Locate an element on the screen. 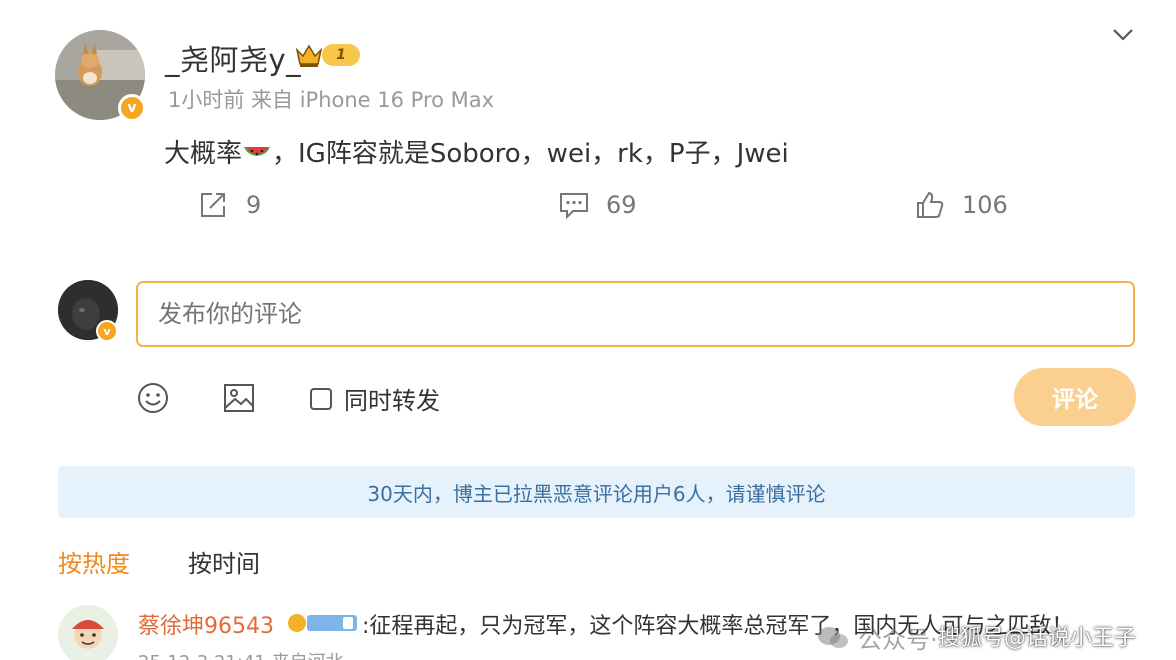 This screenshot has width=1176, height=660. comment-input is located at coordinates (635, 314).